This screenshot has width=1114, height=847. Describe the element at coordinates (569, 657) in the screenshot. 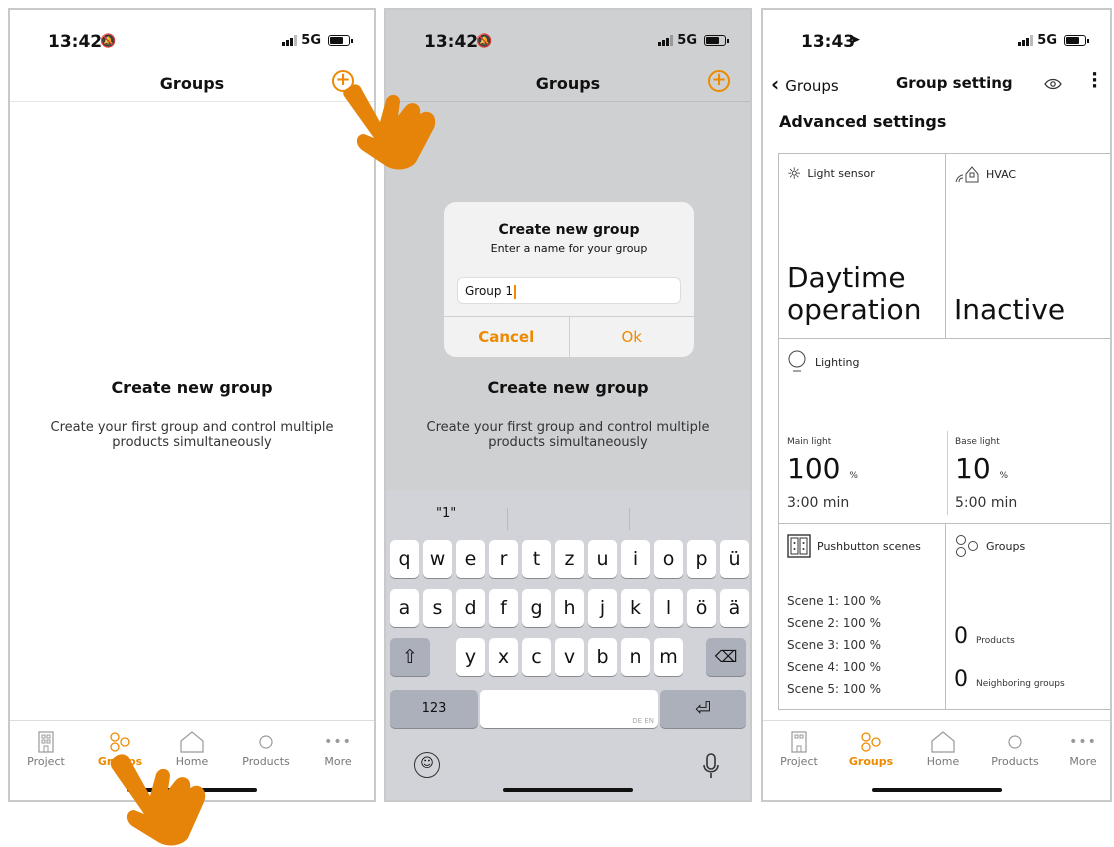

I see `key-v: v` at that location.